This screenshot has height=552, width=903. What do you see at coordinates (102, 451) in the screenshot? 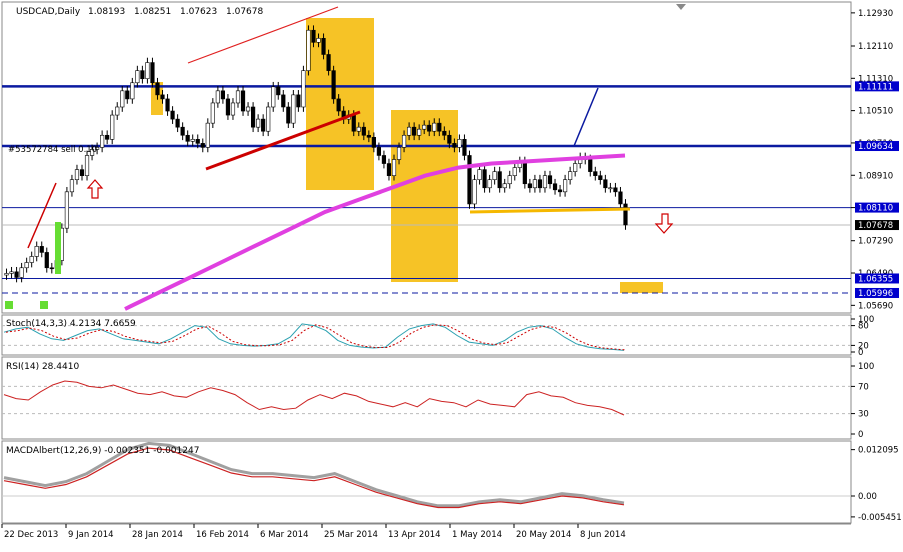
I see `macd-label: MACDAlbert(12,26,9) -0.002351 -0.001247` at bounding box center [102, 451].